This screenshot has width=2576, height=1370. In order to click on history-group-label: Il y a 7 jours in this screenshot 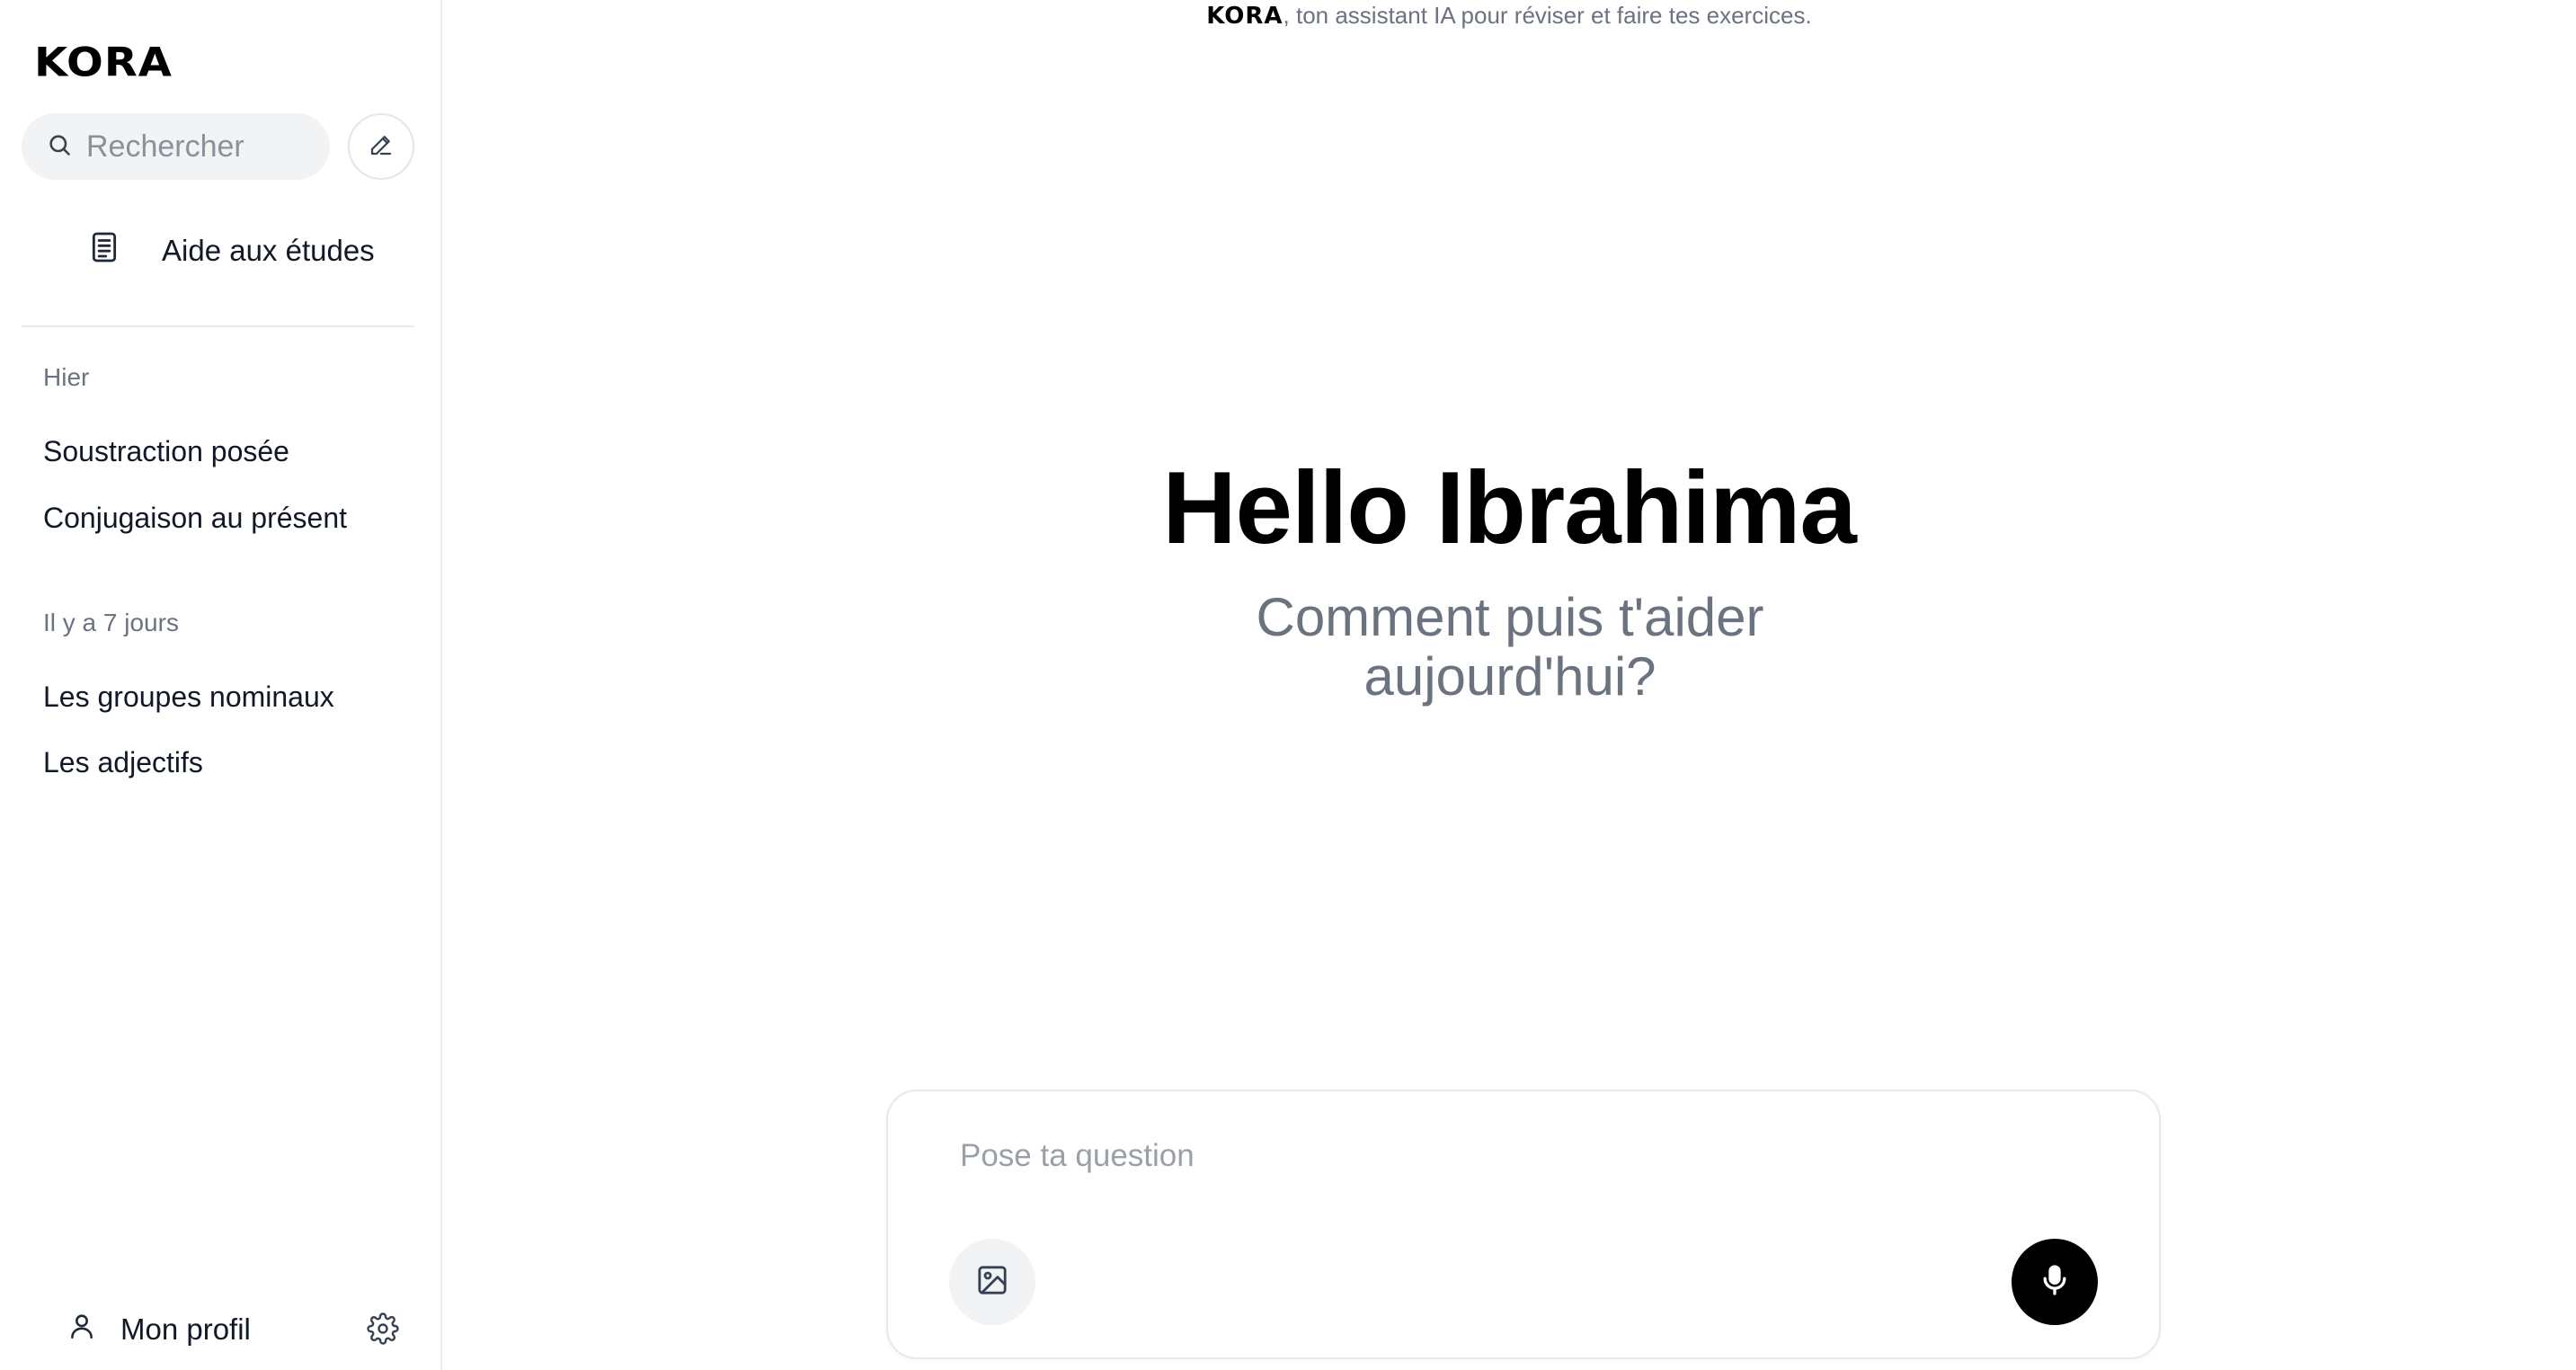, I will do `click(111, 622)`.